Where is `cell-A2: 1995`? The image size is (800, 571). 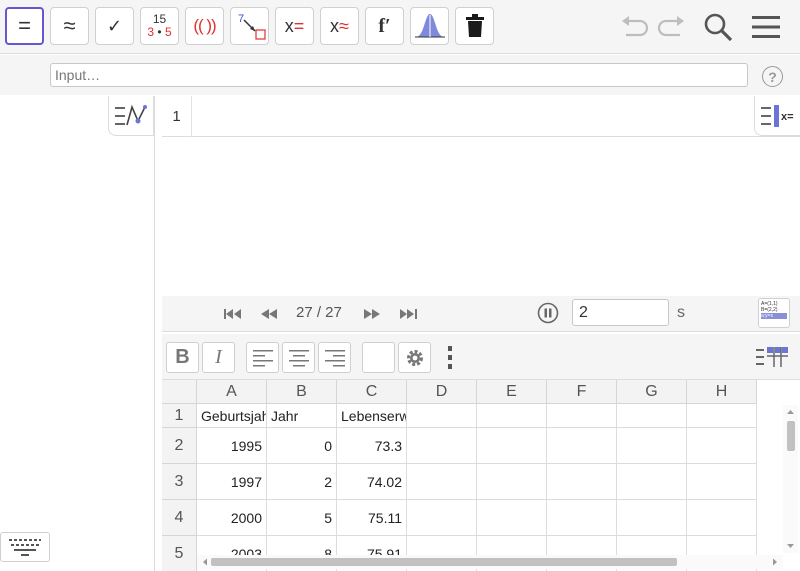
cell-A2: 1995 is located at coordinates (232, 446).